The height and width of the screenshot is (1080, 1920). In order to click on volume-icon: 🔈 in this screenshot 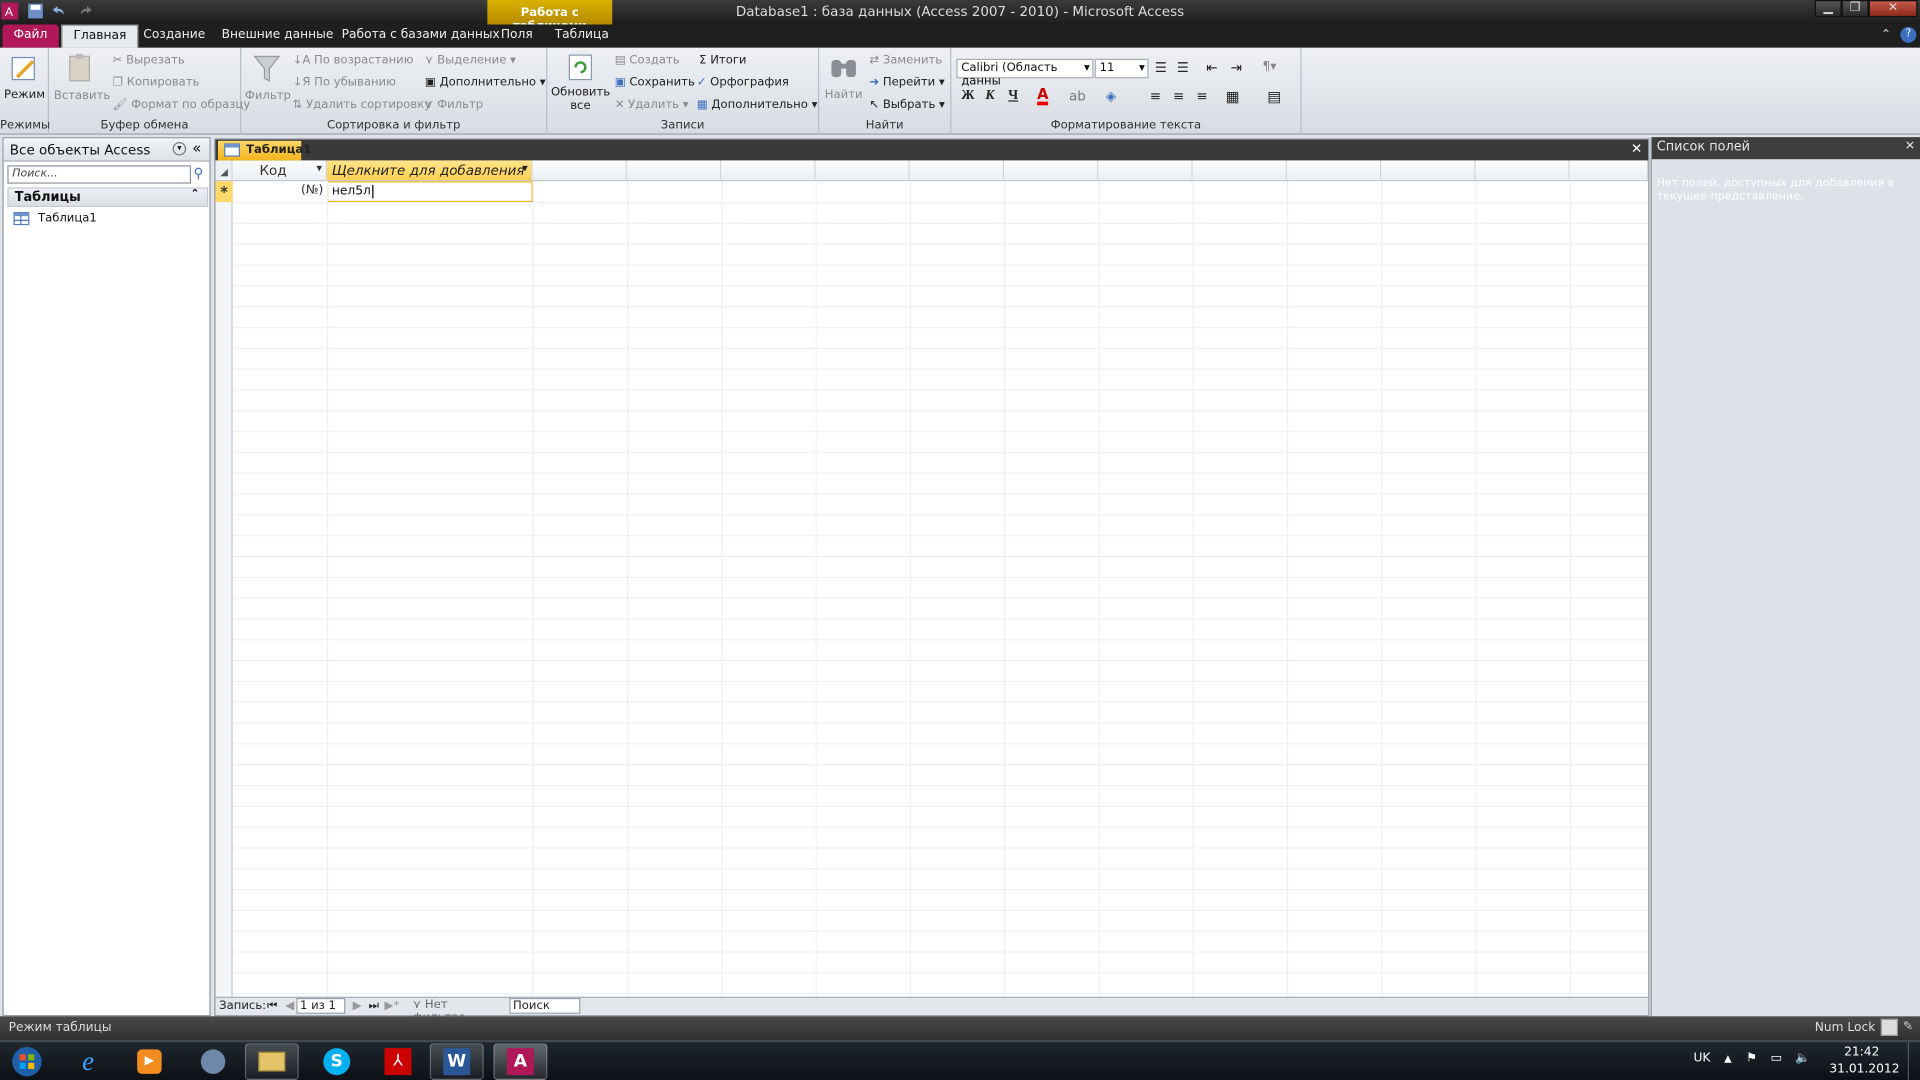, I will do `click(1802, 1058)`.